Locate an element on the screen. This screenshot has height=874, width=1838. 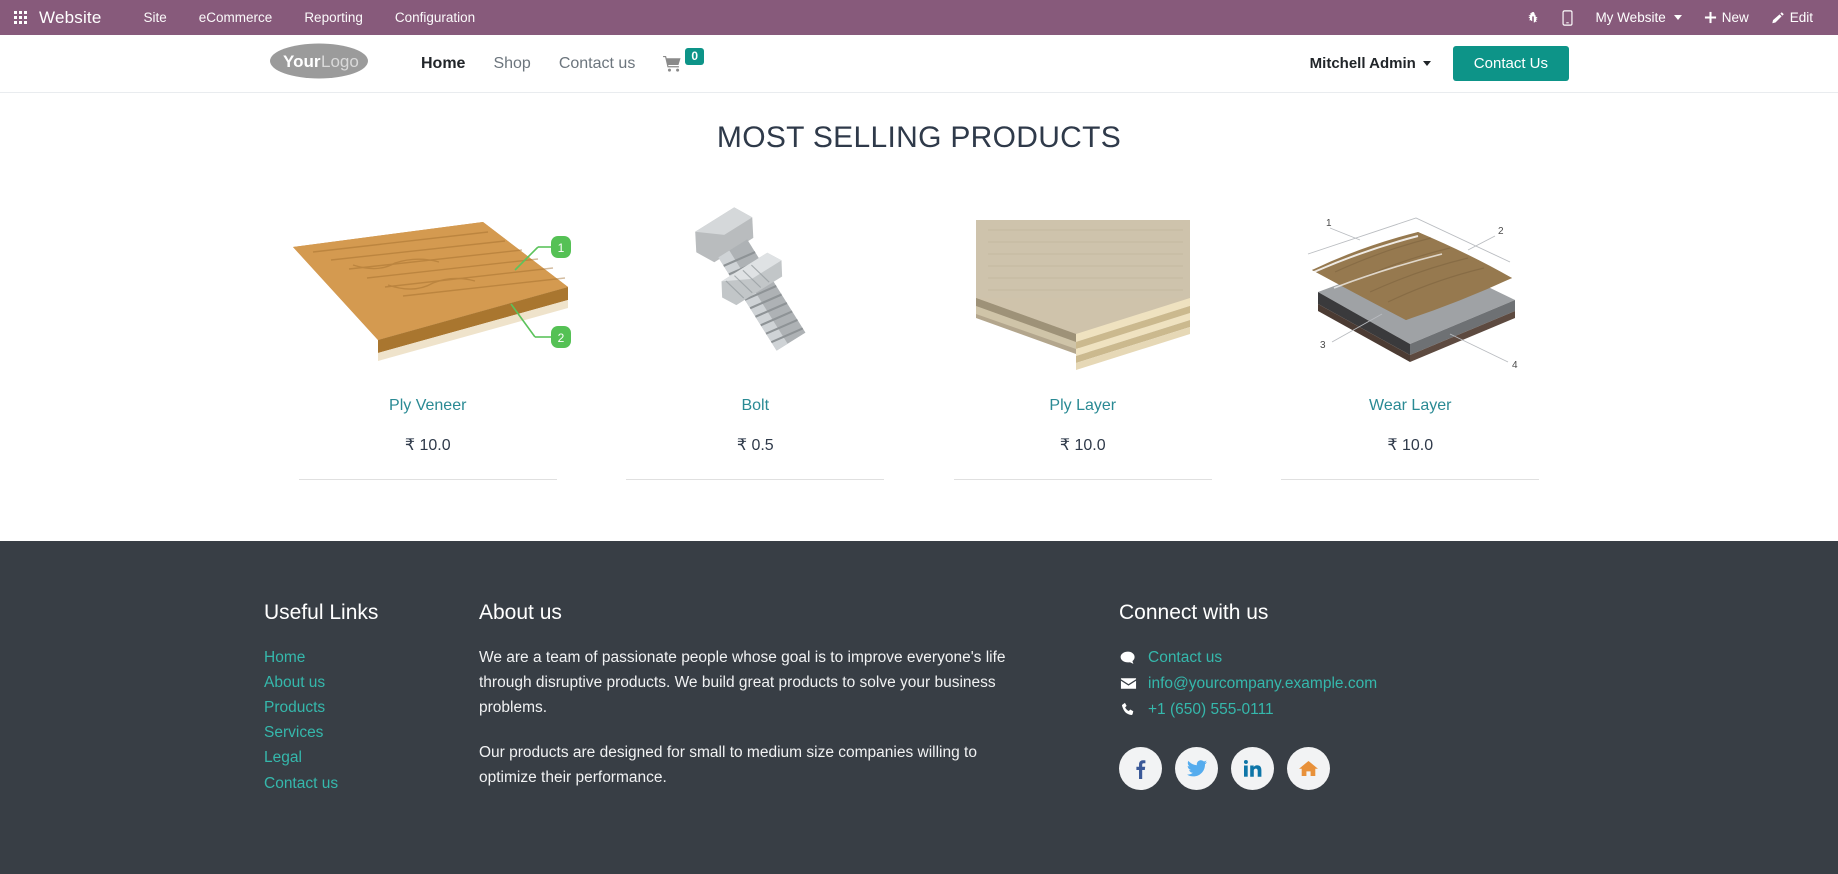
product-card-ply-layer: Ply Layer ₹ 10.0 is located at coordinates (1083, 334).